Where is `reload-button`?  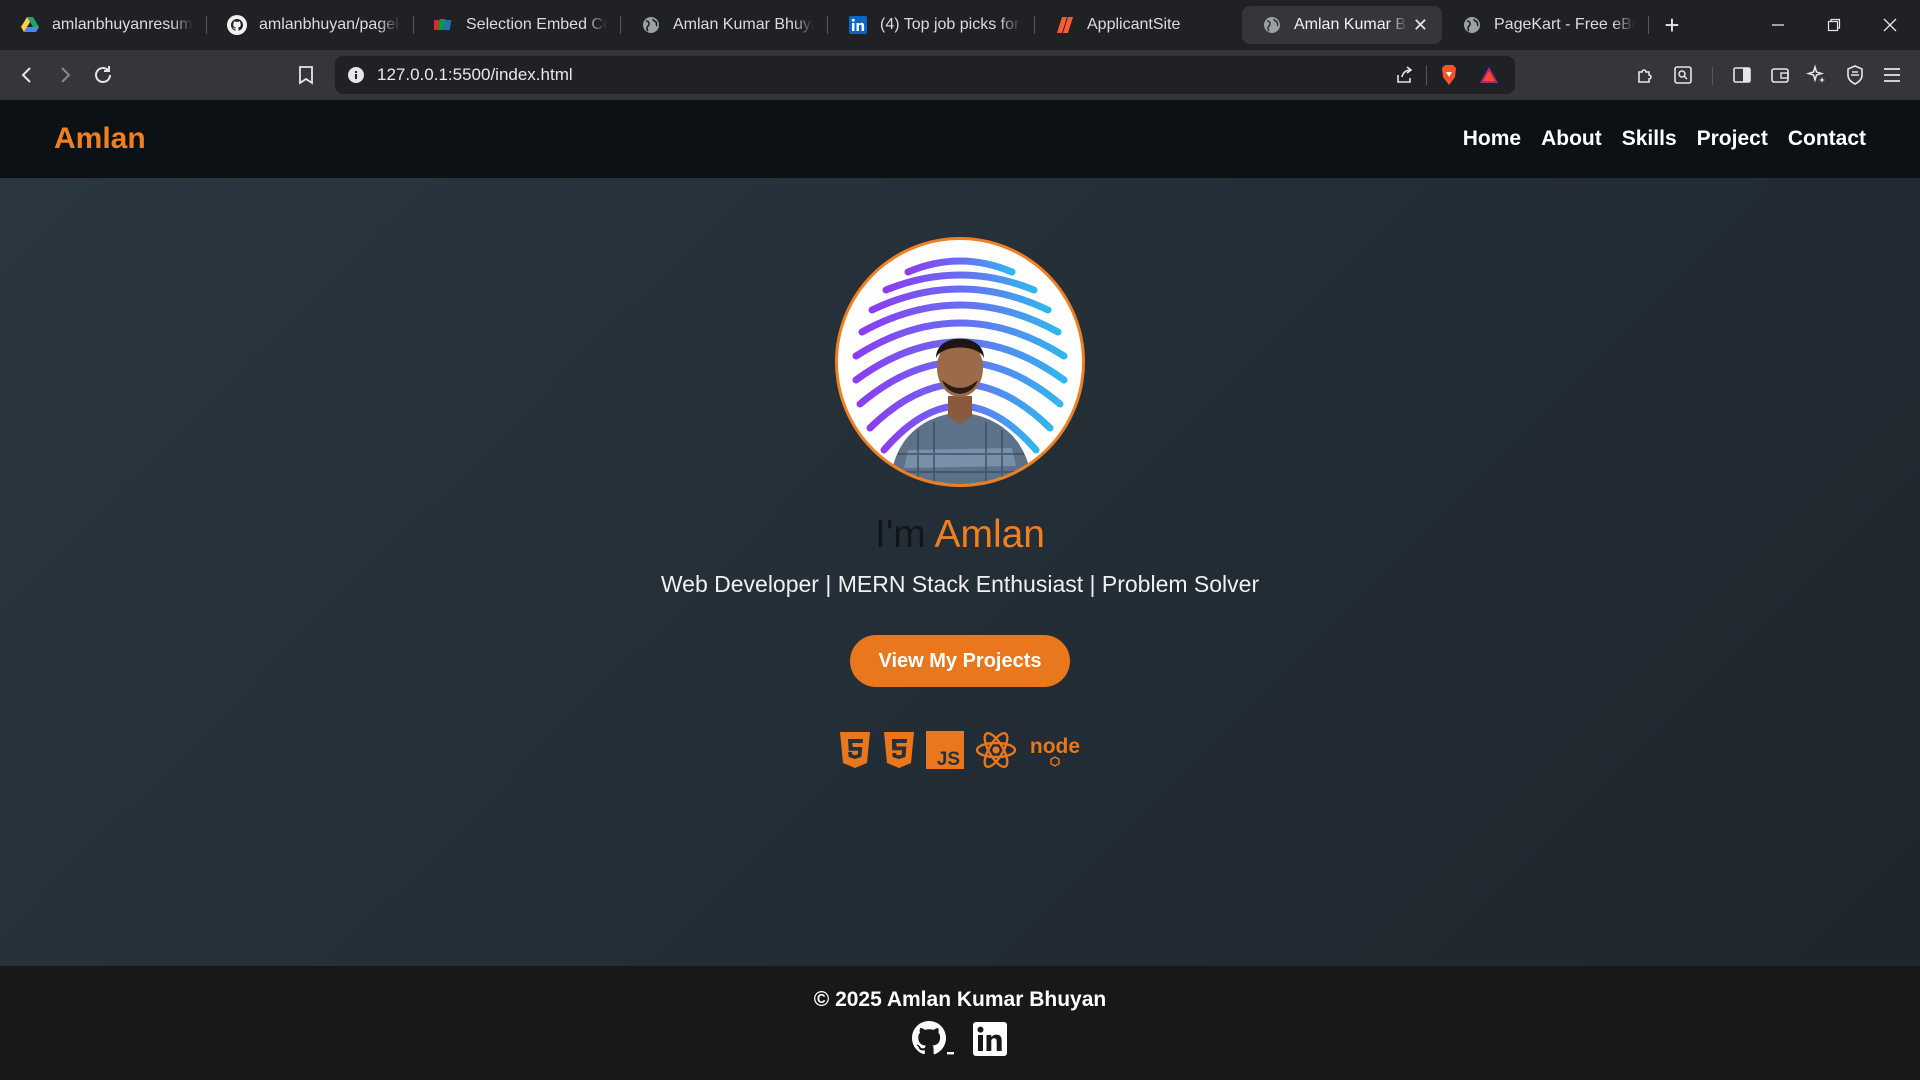 reload-button is located at coordinates (103, 75).